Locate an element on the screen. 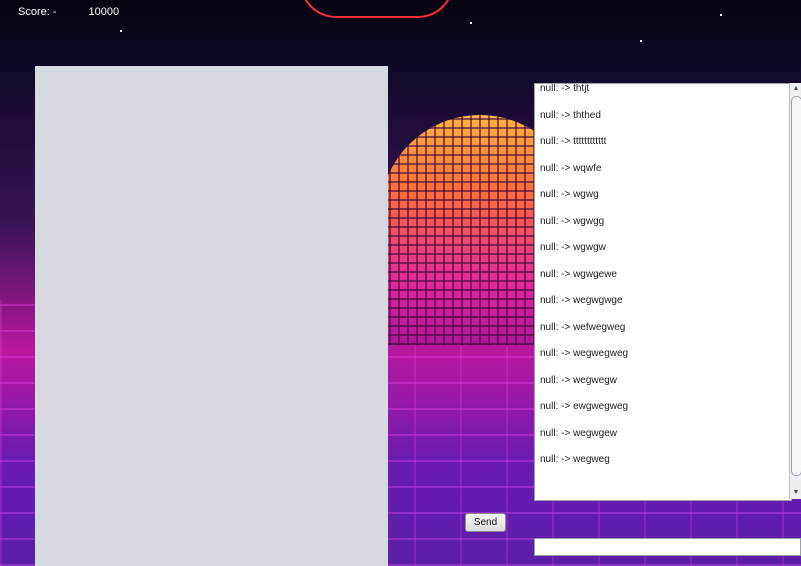  chat-message: null: -> wqwfe is located at coordinates (571, 168).